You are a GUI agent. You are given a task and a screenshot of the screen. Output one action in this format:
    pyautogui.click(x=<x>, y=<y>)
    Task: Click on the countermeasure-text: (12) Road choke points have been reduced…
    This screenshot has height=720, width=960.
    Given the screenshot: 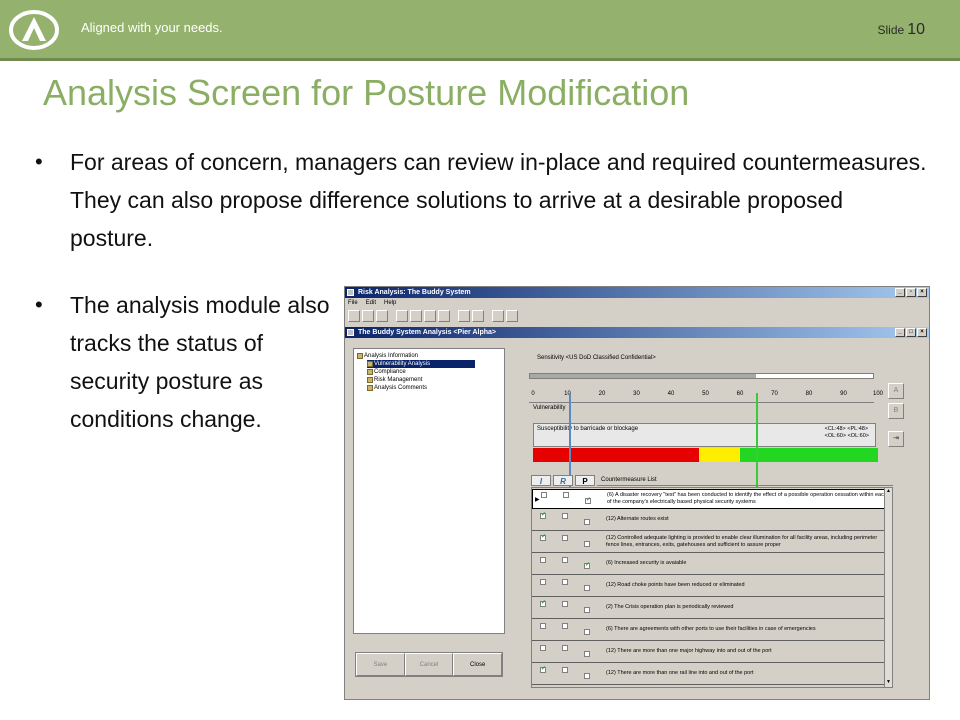 What is the action you would take?
    pyautogui.click(x=675, y=585)
    